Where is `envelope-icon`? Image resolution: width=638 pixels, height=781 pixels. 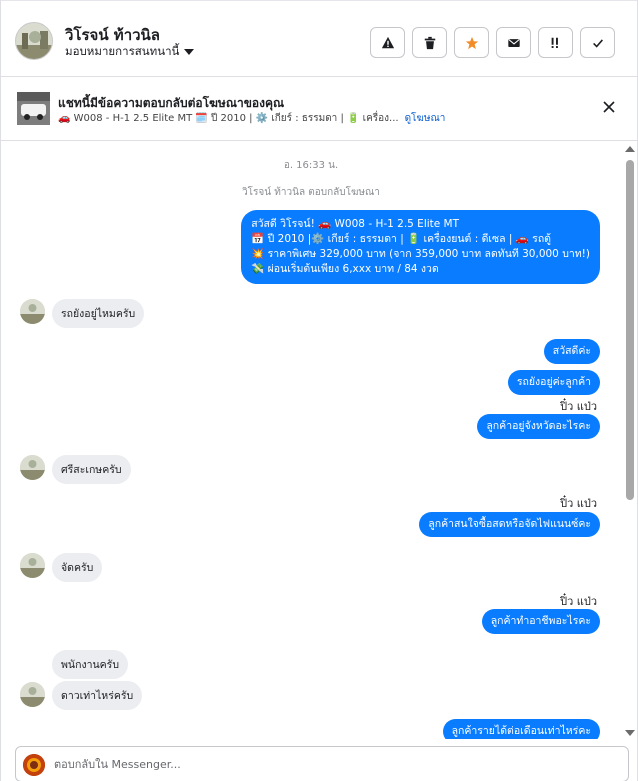
envelope-icon is located at coordinates (513, 42).